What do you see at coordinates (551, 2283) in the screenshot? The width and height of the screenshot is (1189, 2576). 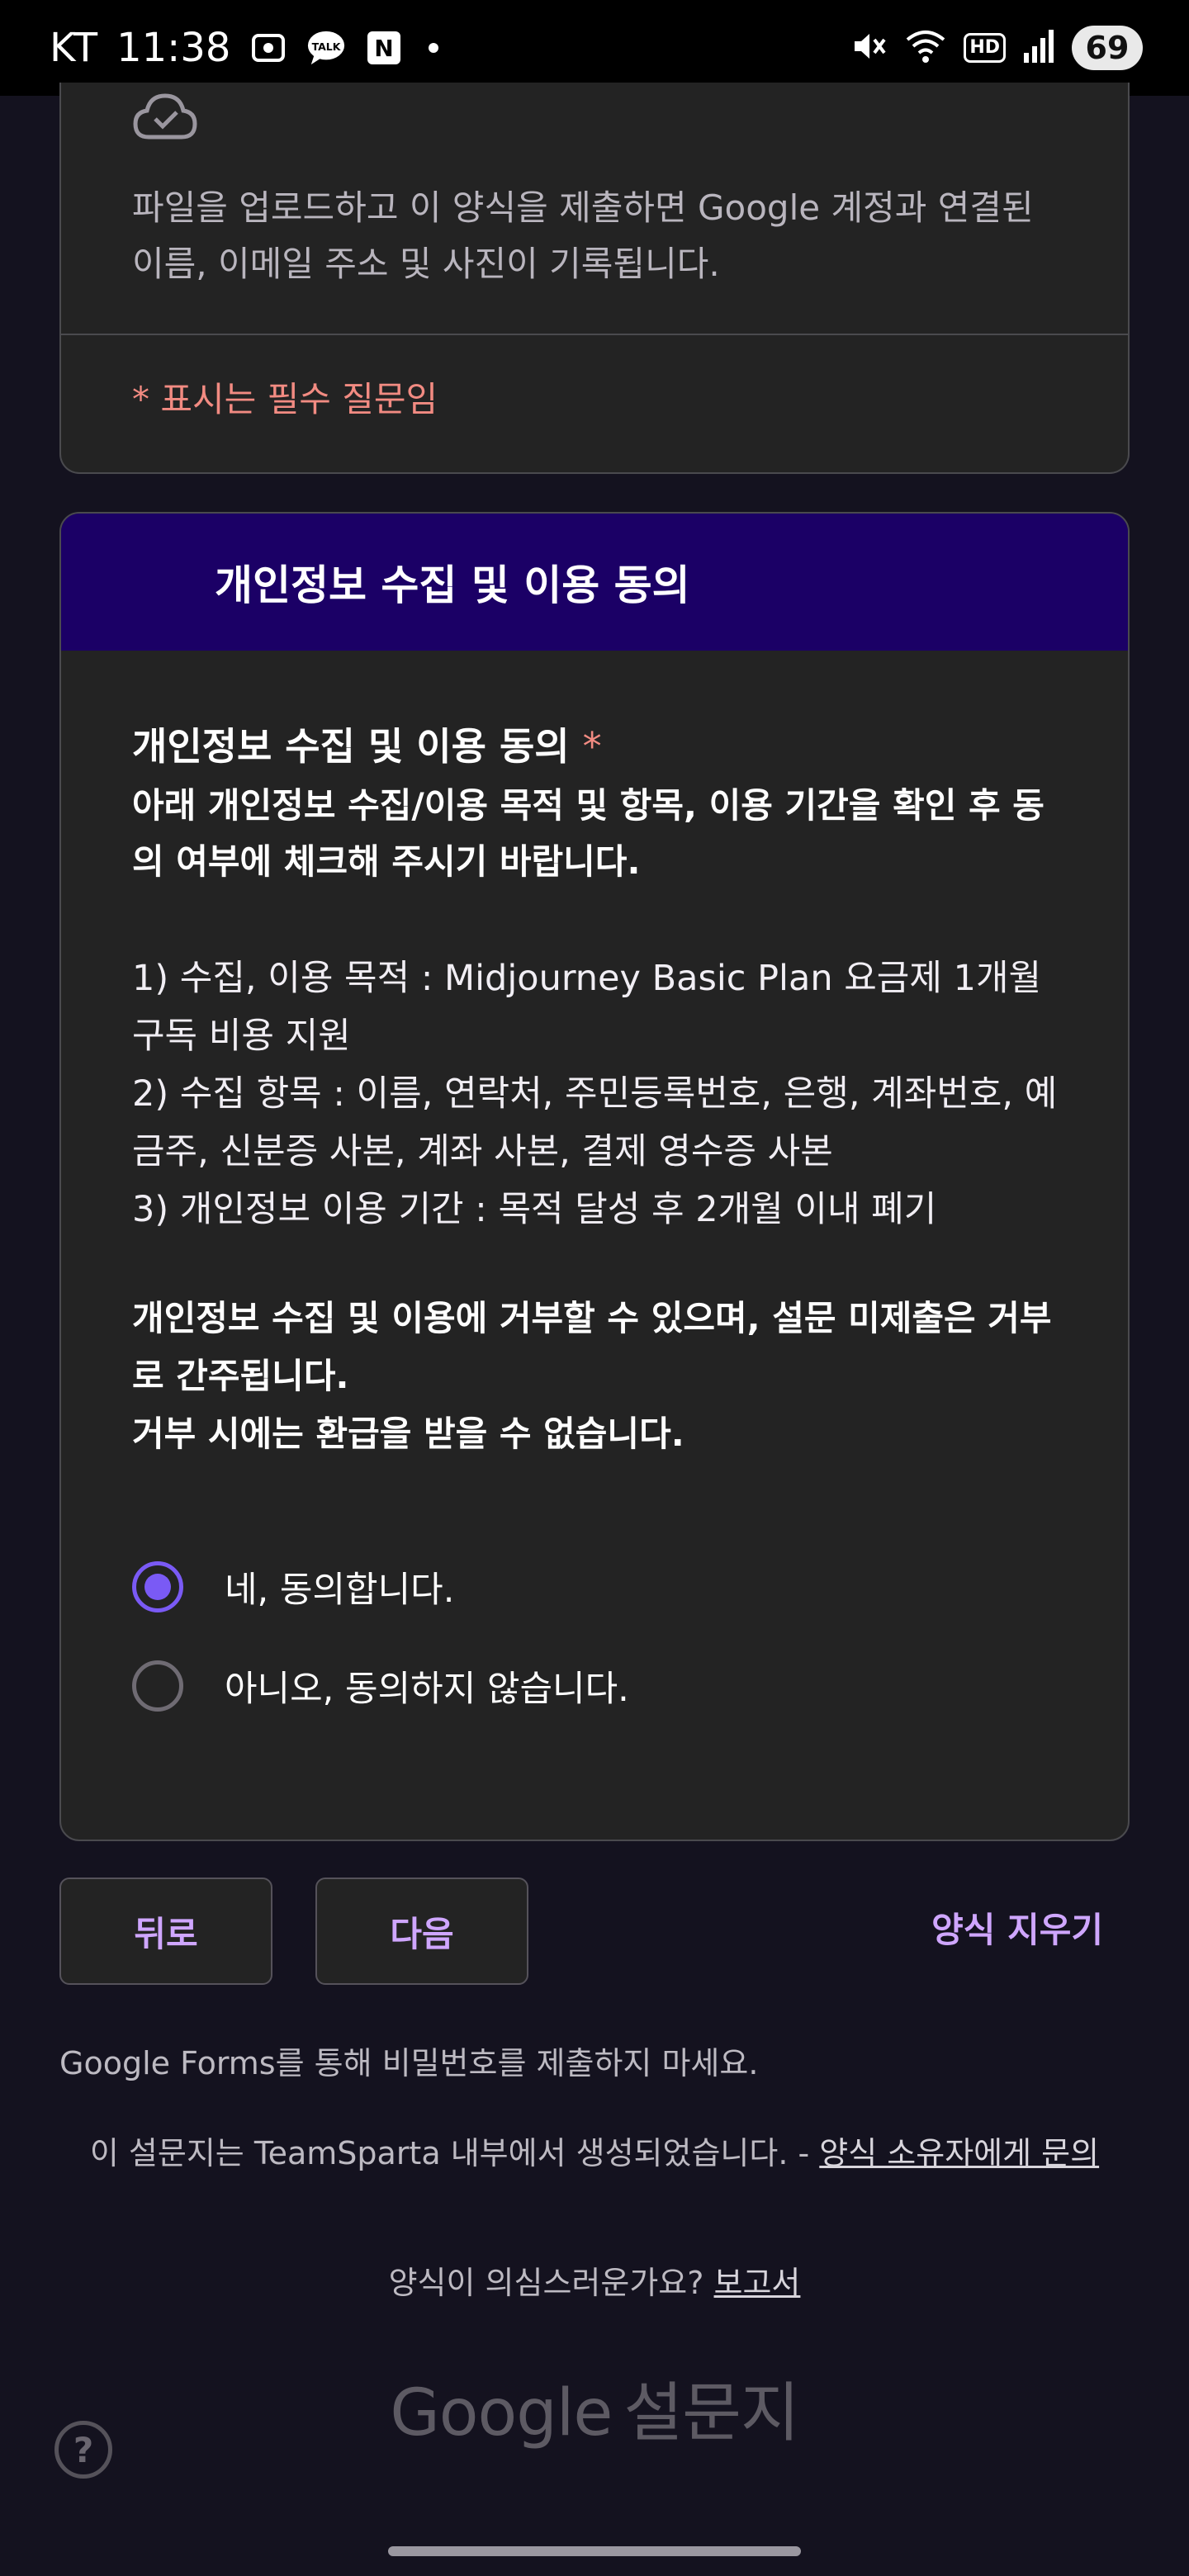 I see `suspicious-text: 양식이 의심스러운가요?` at bounding box center [551, 2283].